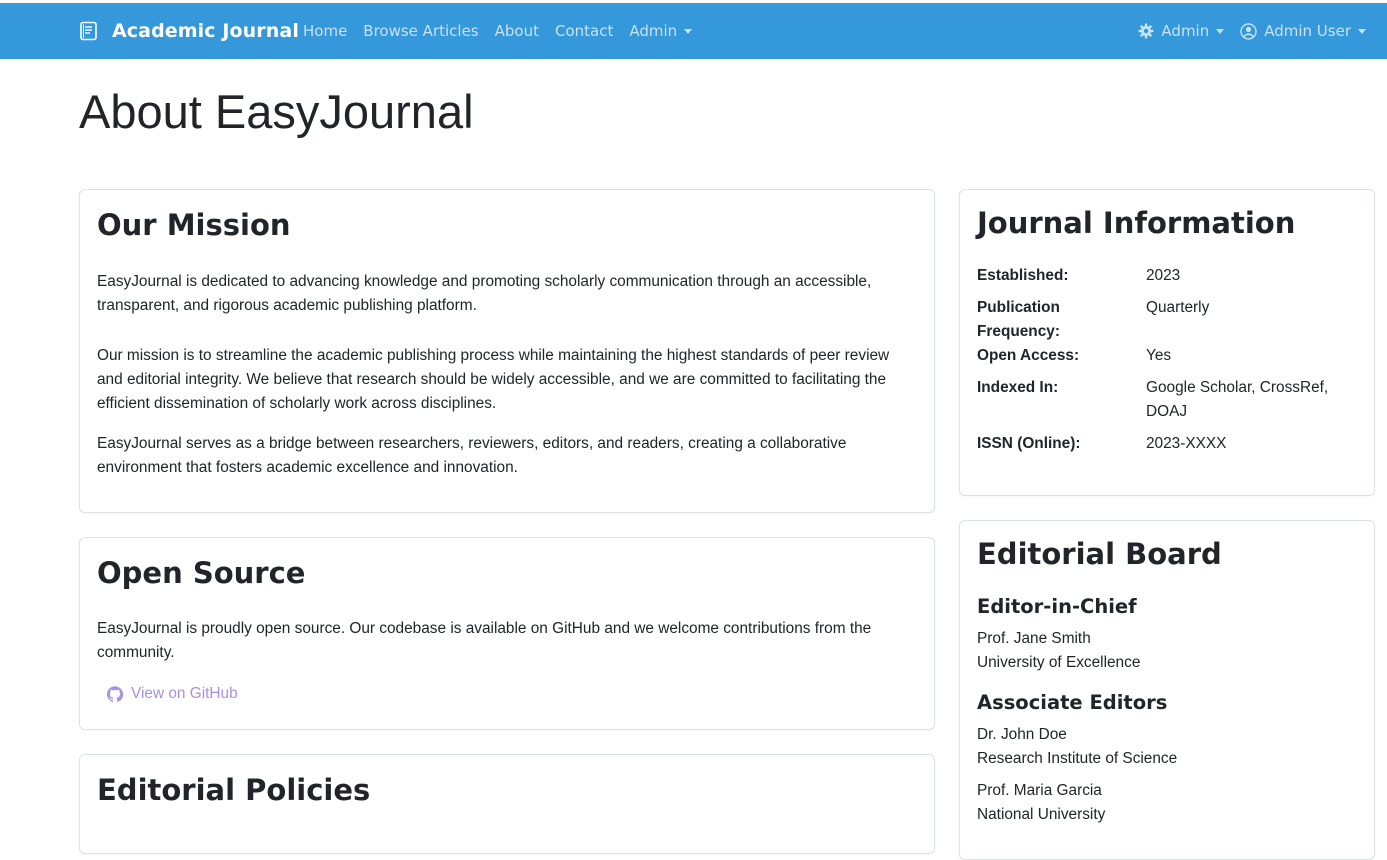 The height and width of the screenshot is (860, 1387). Describe the element at coordinates (325, 31) in the screenshot. I see `nav-home: Home` at that location.